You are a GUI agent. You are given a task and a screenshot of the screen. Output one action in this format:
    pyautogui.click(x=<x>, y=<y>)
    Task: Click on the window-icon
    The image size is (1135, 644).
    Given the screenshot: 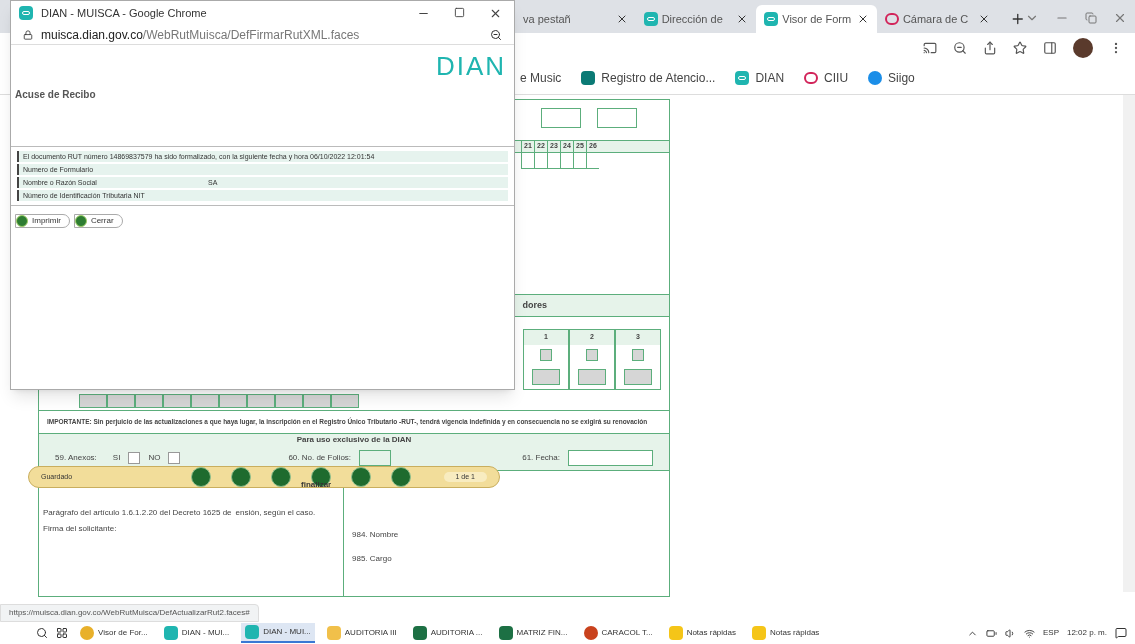 What is the action you would take?
    pyautogui.click(x=26, y=13)
    